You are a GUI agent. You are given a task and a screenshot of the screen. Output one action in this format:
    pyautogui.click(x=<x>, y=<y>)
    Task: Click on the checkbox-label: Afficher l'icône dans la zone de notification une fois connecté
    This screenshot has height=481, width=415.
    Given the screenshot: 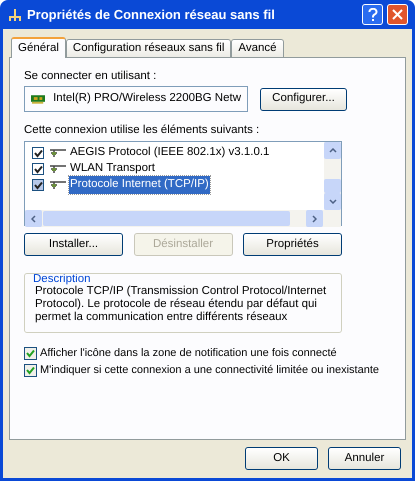 What is the action you would take?
    pyautogui.click(x=189, y=353)
    